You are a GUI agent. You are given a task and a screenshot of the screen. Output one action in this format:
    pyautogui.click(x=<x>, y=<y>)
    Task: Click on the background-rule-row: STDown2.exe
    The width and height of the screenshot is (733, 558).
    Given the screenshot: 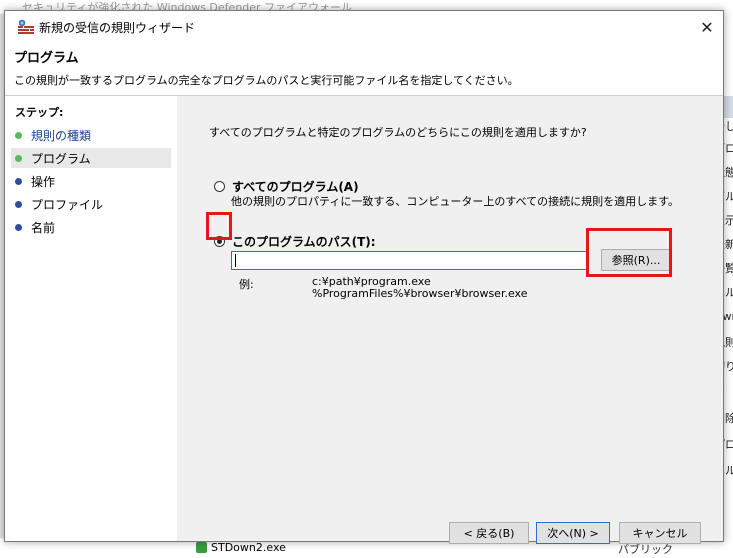 What is the action you would take?
    pyautogui.click(x=241, y=547)
    